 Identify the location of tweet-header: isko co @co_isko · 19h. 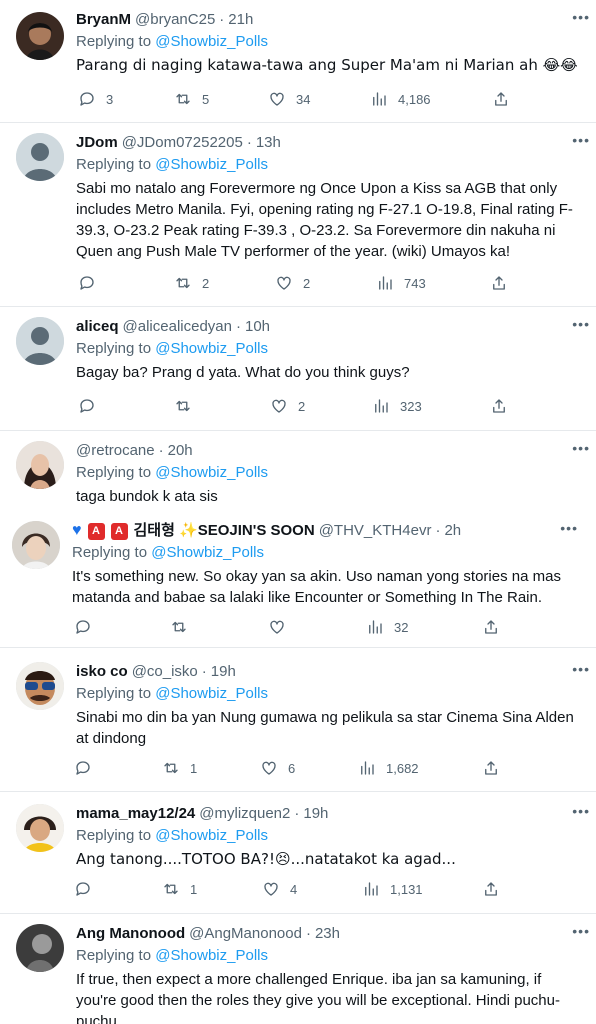
(156, 672).